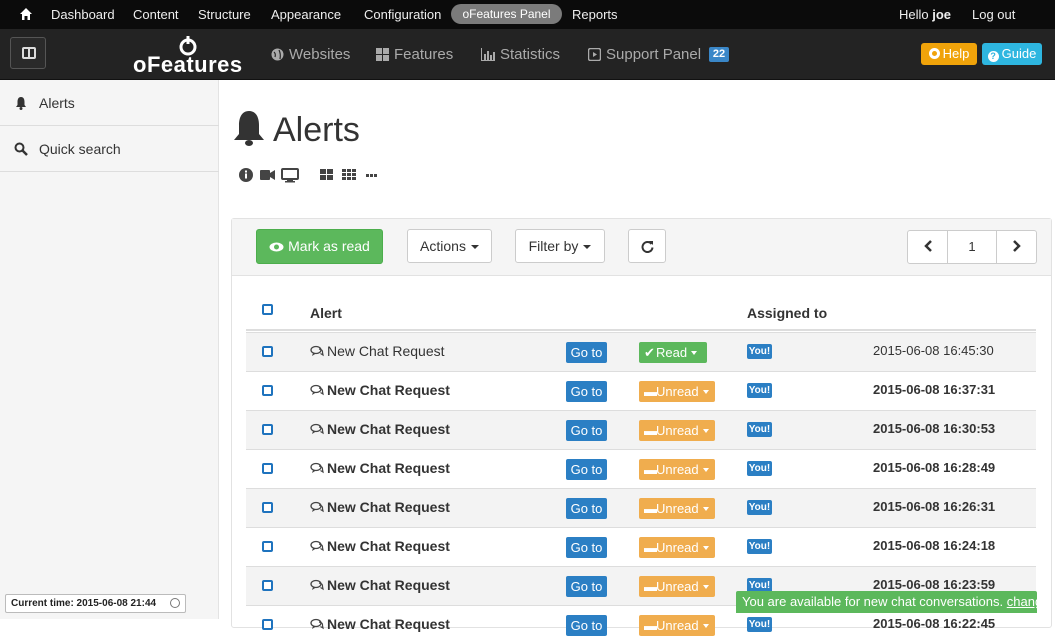 The width and height of the screenshot is (1055, 644). Describe the element at coordinates (934, 623) in the screenshot. I see `alert-timestamp: 2015-06-08 16:22:45` at that location.